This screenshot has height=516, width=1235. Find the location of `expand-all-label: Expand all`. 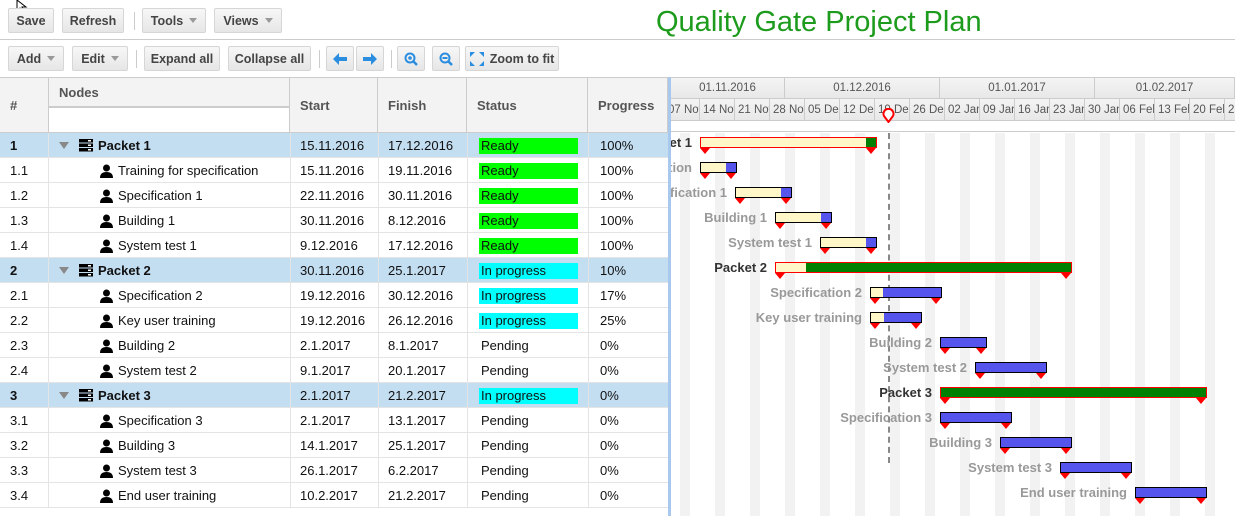

expand-all-label: Expand all is located at coordinates (182, 58).